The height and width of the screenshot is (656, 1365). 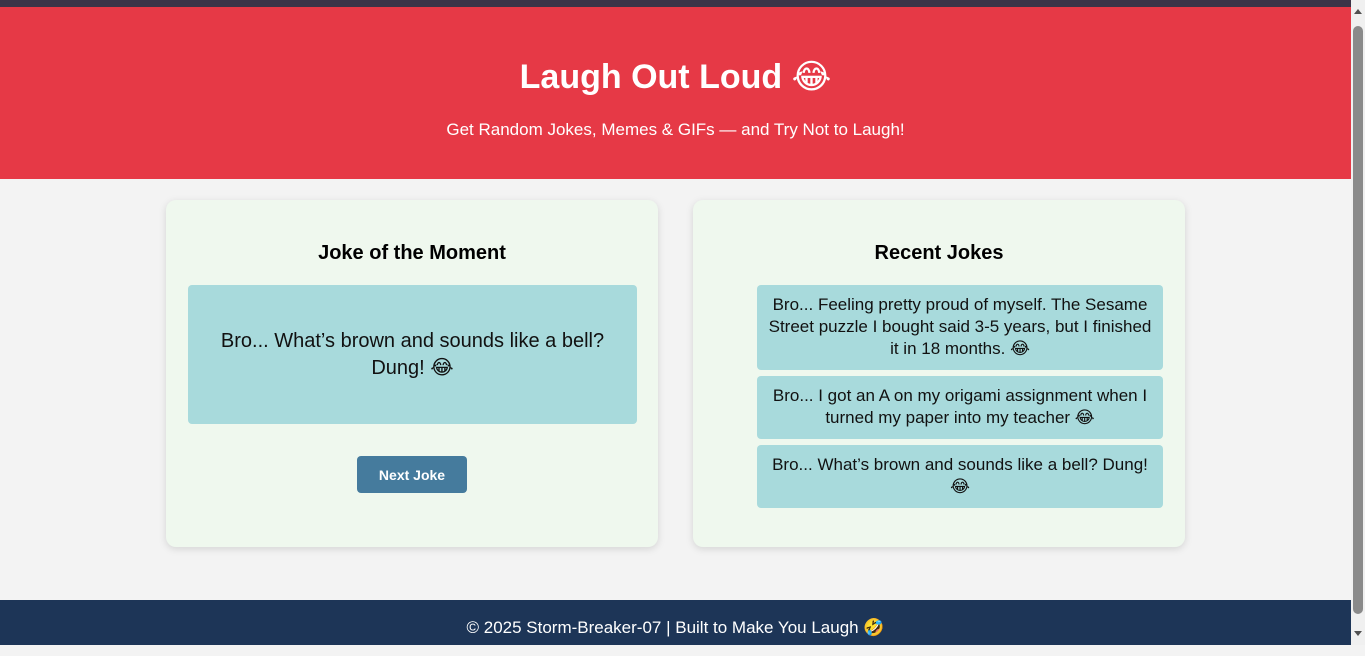 What do you see at coordinates (675, 77) in the screenshot?
I see `page-title: Laugh Out Loud 😂` at bounding box center [675, 77].